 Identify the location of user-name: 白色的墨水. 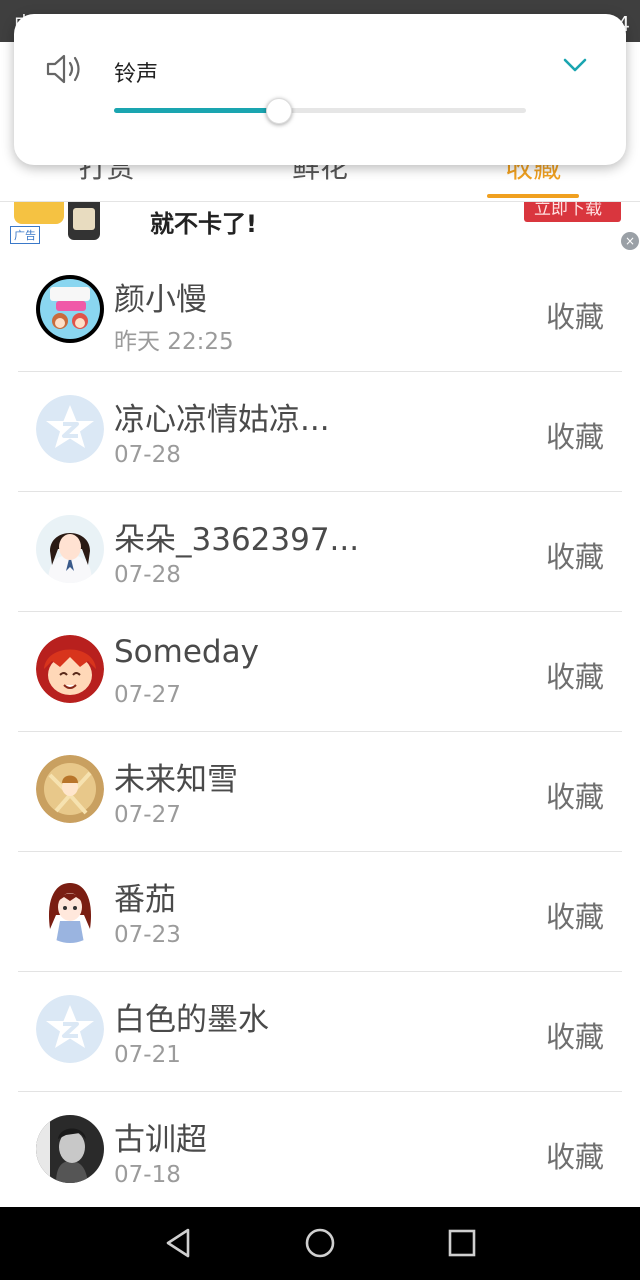
(191, 1020).